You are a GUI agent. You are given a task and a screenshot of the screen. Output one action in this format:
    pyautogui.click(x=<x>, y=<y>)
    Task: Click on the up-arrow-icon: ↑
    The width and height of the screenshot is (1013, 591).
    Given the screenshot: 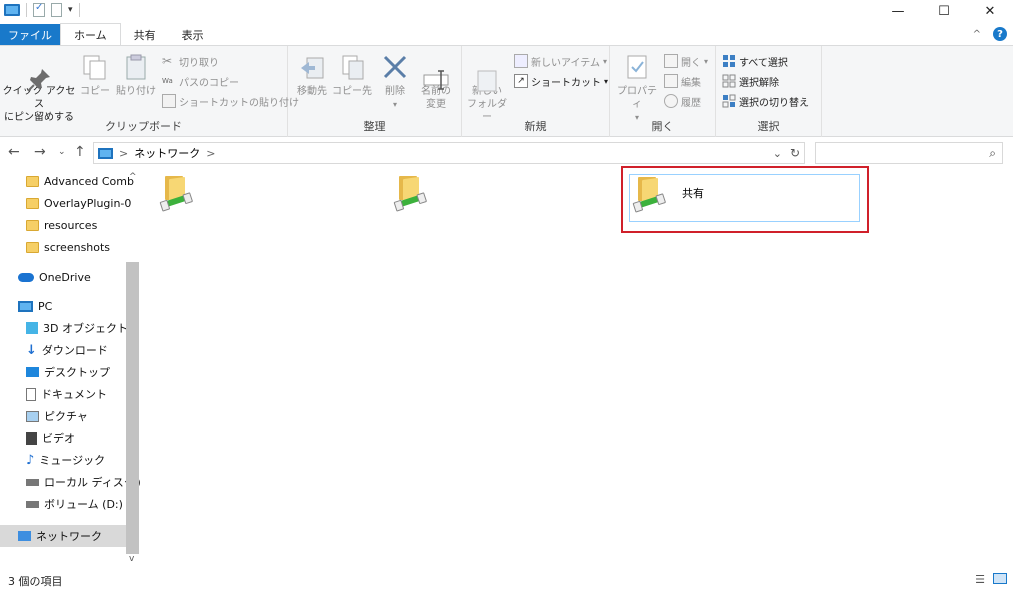 What is the action you would take?
    pyautogui.click(x=80, y=152)
    